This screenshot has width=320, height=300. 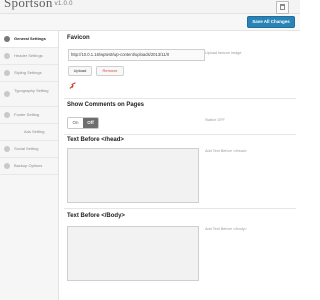 I want to click on favicon-url-field, so click(x=136, y=55).